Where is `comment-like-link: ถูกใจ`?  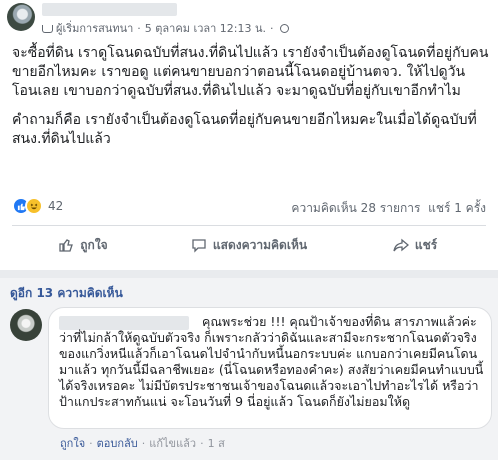 comment-like-link: ถูกใจ is located at coordinates (72, 443).